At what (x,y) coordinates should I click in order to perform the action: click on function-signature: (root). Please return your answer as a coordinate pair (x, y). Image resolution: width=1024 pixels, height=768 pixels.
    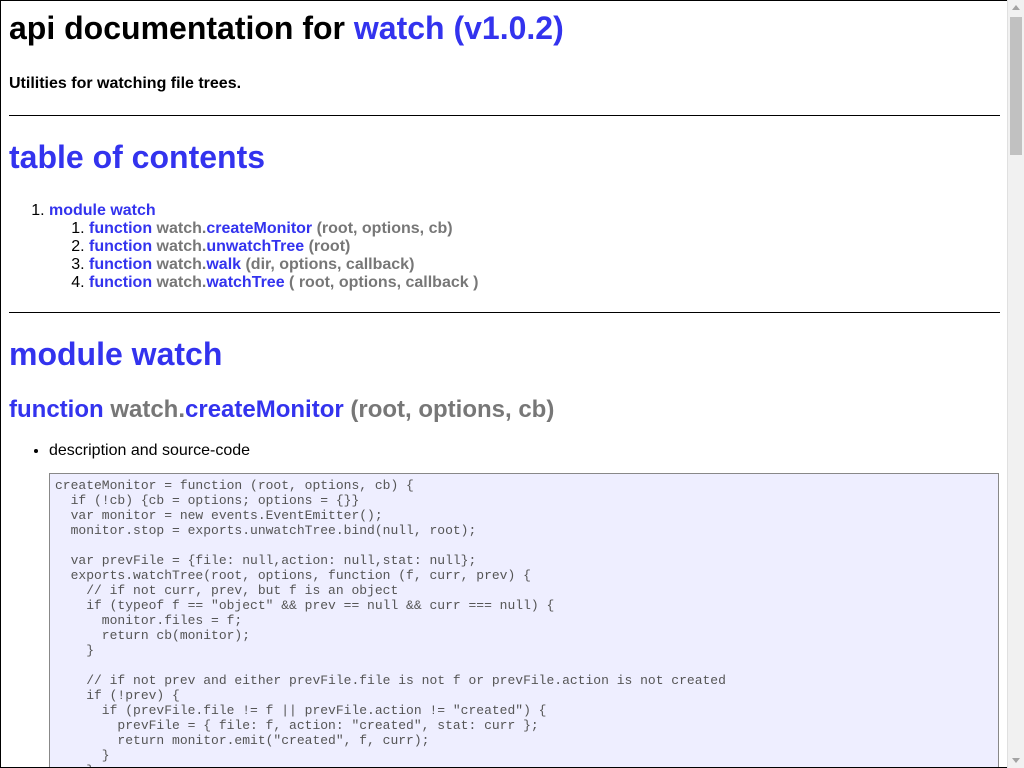
    Looking at the image, I should click on (327, 246).